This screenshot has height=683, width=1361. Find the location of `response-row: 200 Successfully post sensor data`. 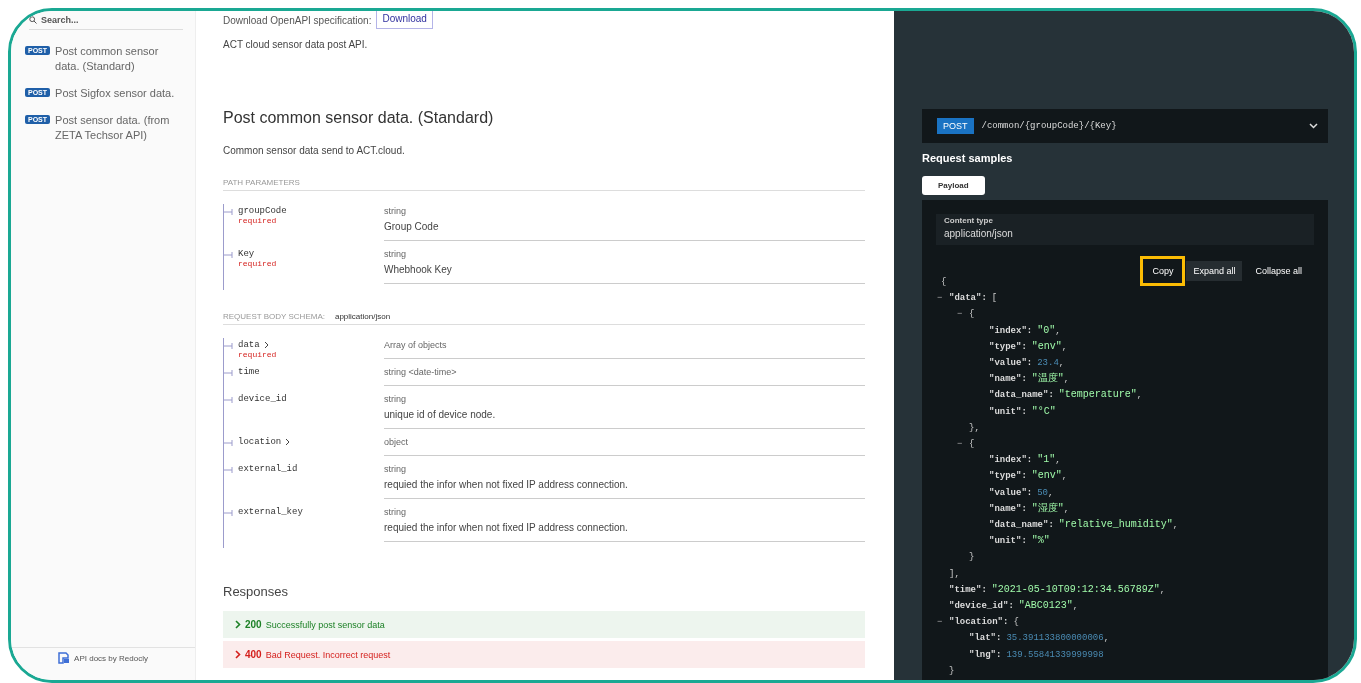

response-row: 200 Successfully post sensor data is located at coordinates (544, 624).